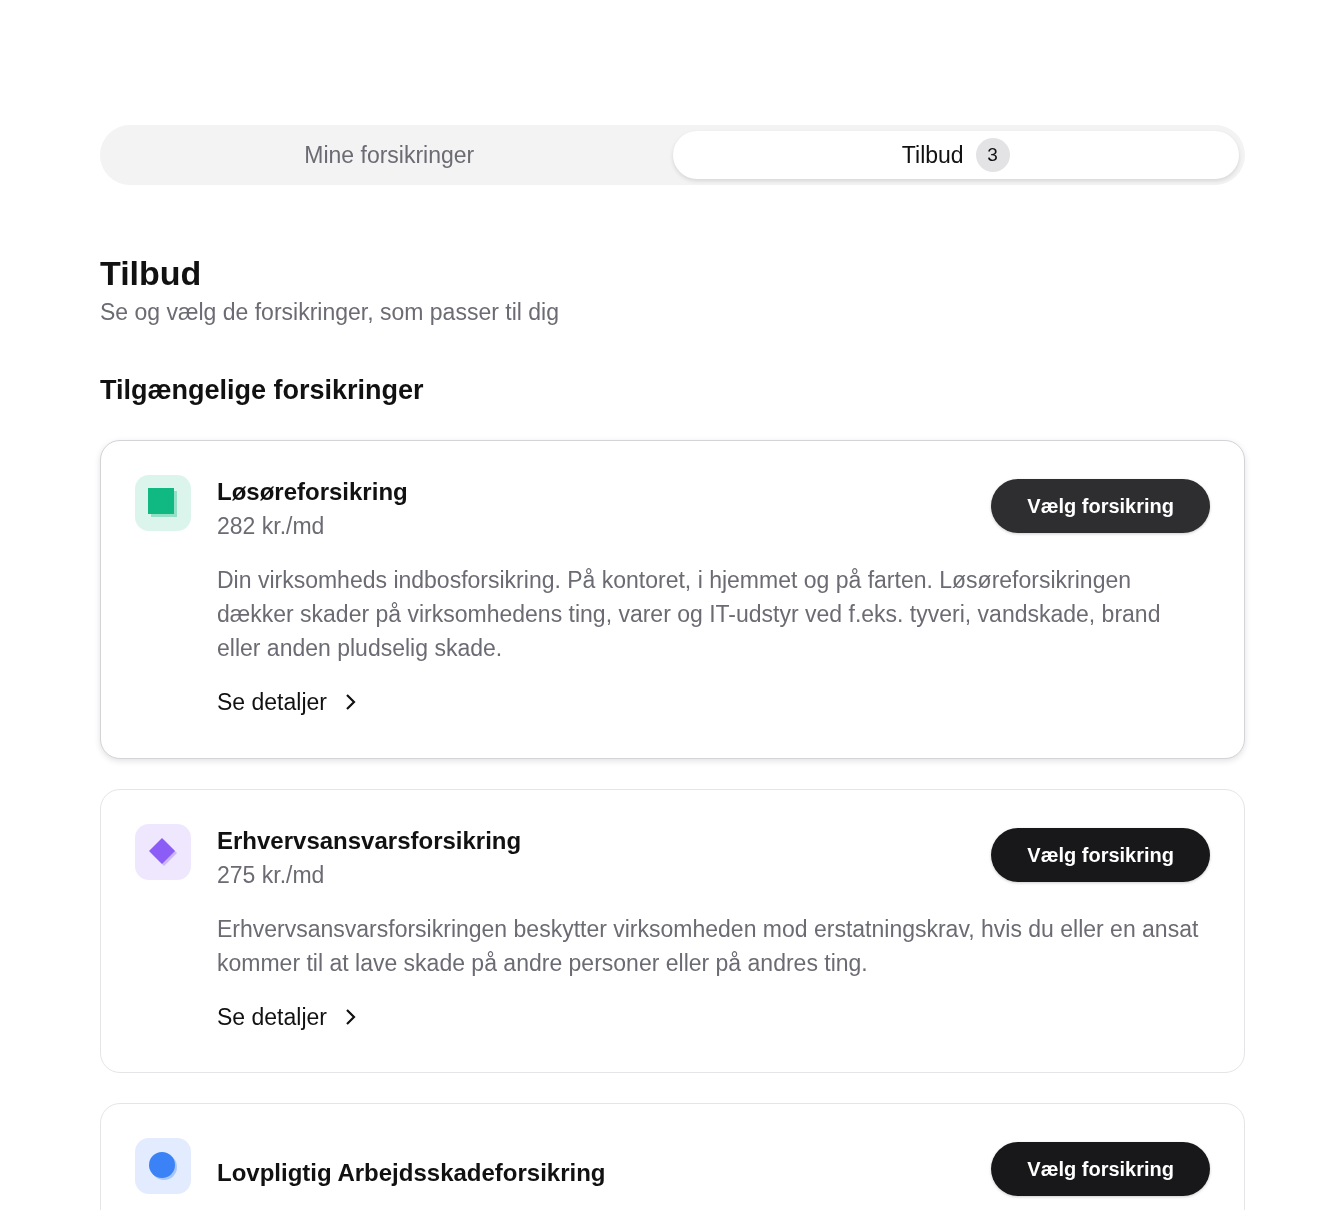 This screenshot has width=1342, height=1210. I want to click on offer-title: Lovpligtig Arbejdsskadeforsikring, so click(411, 1173).